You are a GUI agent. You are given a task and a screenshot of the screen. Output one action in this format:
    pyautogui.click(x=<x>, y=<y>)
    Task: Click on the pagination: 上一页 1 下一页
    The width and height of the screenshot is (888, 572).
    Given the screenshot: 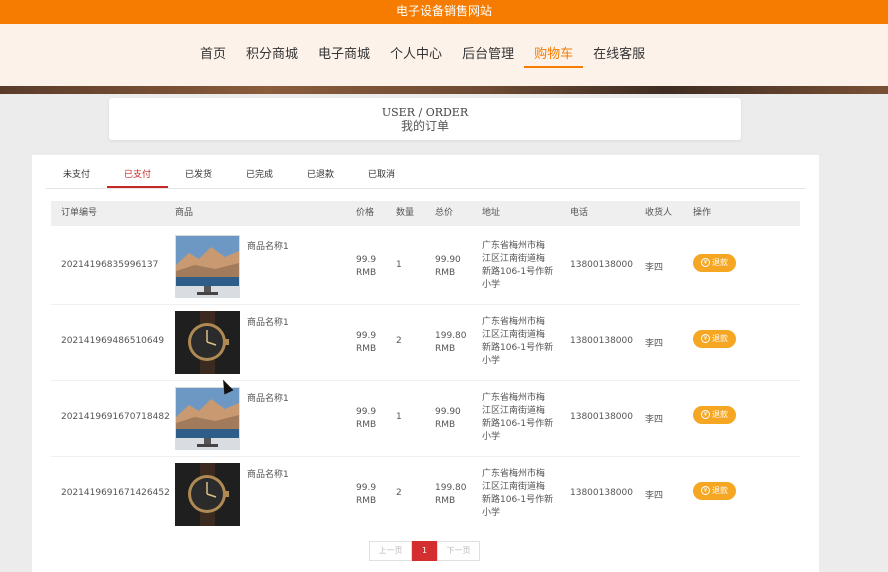 What is the action you would take?
    pyautogui.click(x=424, y=551)
    